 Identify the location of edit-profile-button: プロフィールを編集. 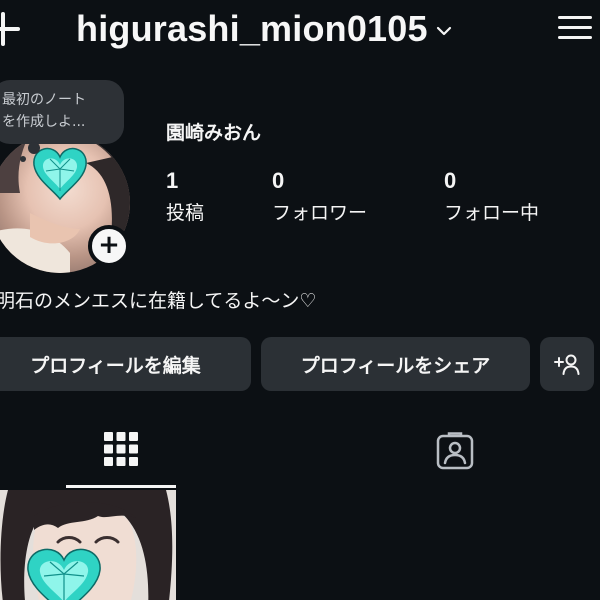
(125, 364).